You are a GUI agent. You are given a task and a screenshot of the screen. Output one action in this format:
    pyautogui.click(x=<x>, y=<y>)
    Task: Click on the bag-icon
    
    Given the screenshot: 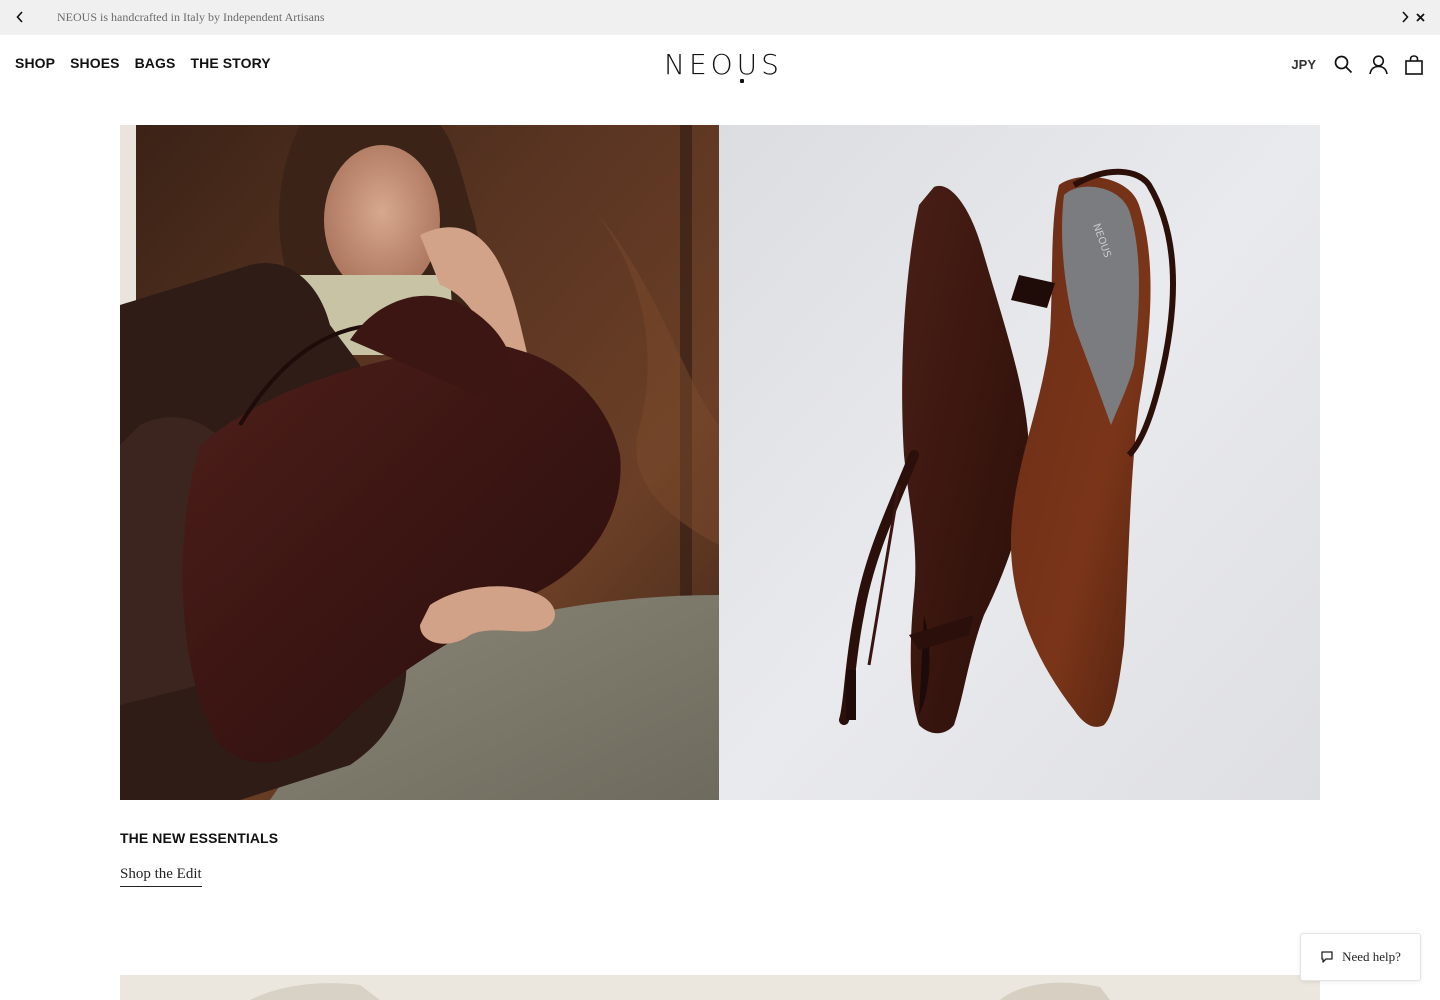 What is the action you would take?
    pyautogui.click(x=1413, y=64)
    